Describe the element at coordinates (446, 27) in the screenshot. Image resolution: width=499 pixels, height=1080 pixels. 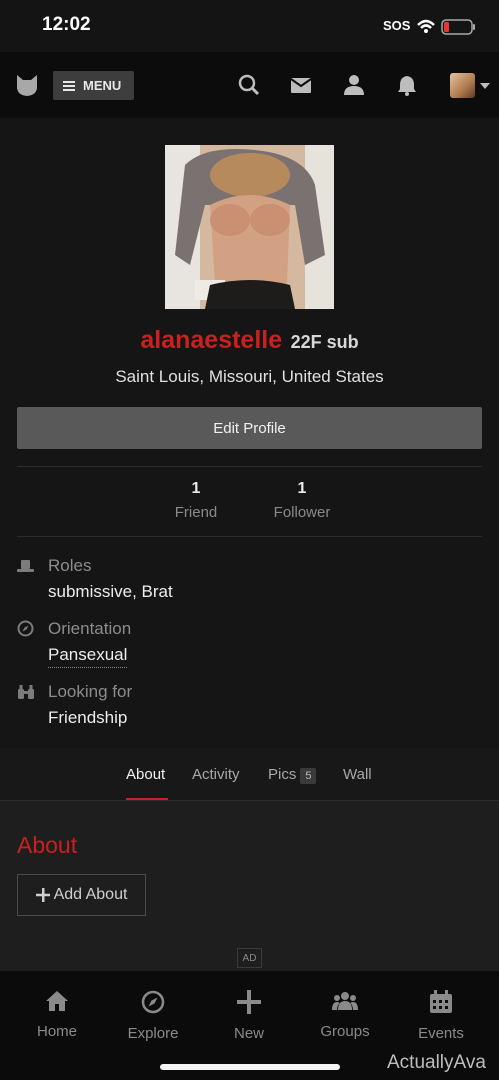
I see `signal-battery-icon` at that location.